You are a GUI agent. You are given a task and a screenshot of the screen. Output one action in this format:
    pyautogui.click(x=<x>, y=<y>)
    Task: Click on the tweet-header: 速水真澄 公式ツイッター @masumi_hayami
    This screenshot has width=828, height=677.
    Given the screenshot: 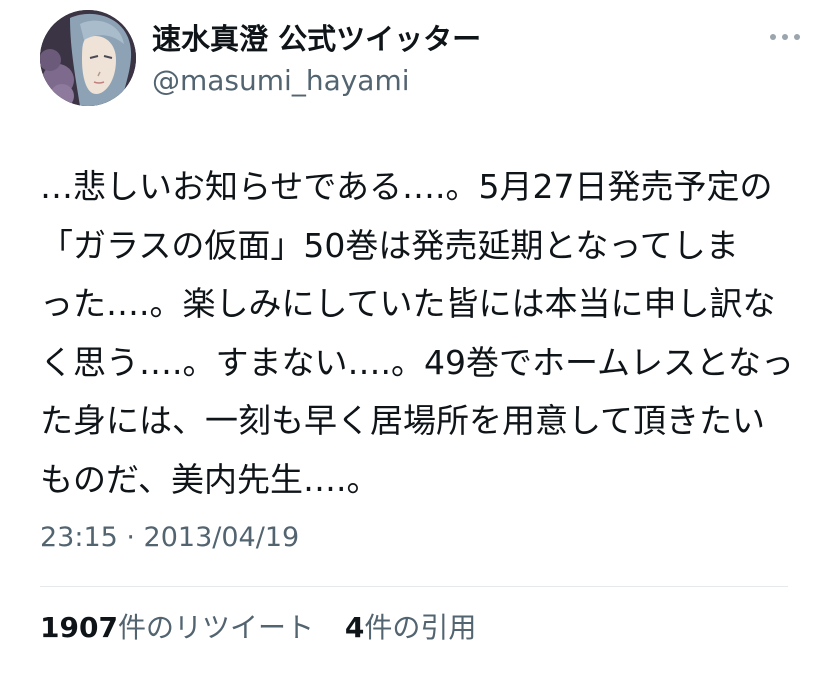 What is the action you would take?
    pyautogui.click(x=420, y=58)
    